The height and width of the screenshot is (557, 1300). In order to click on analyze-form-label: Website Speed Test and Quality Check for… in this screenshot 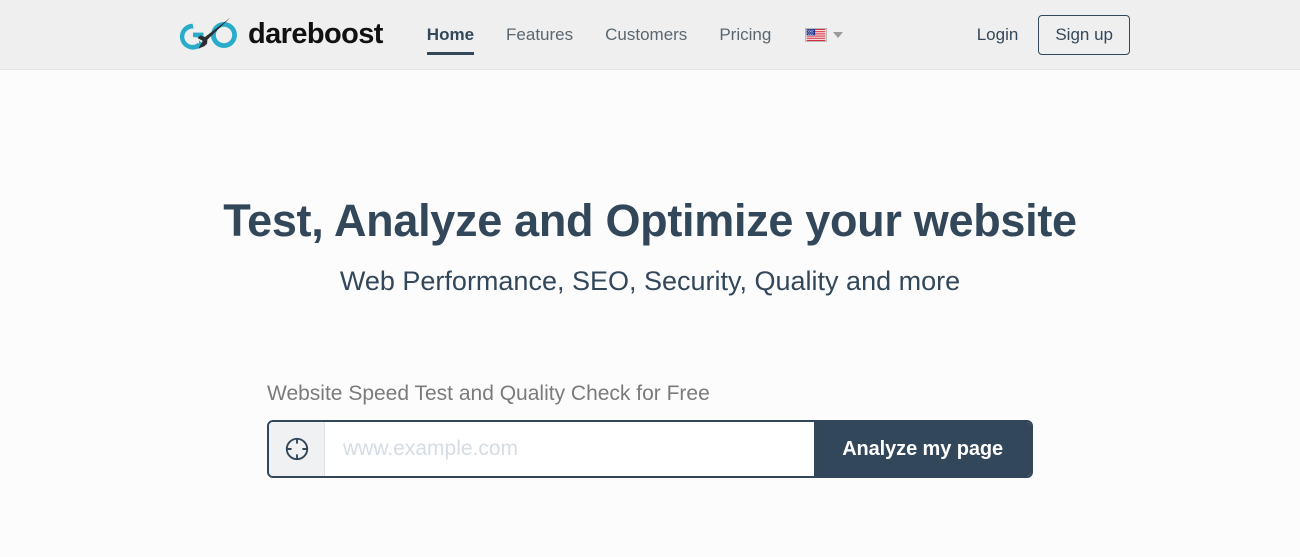, I will do `click(488, 394)`.